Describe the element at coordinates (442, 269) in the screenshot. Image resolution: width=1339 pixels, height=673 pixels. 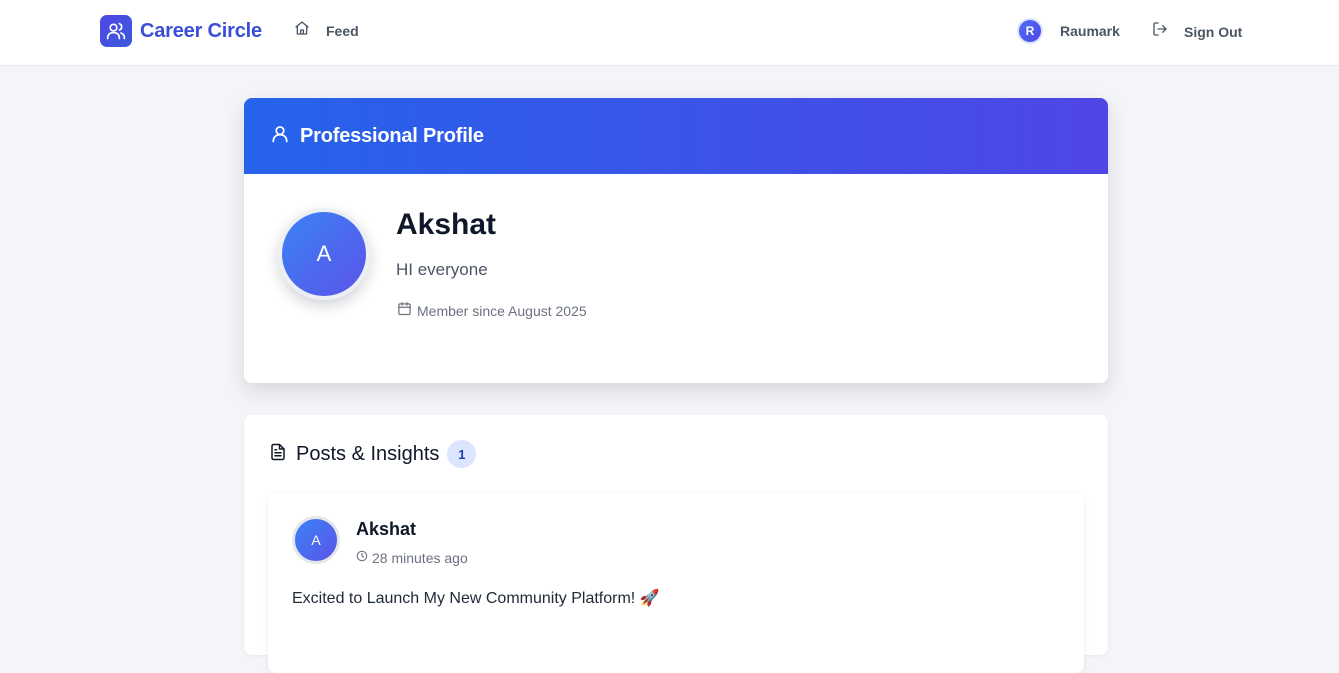
I see `profile-bio: HI everyone` at that location.